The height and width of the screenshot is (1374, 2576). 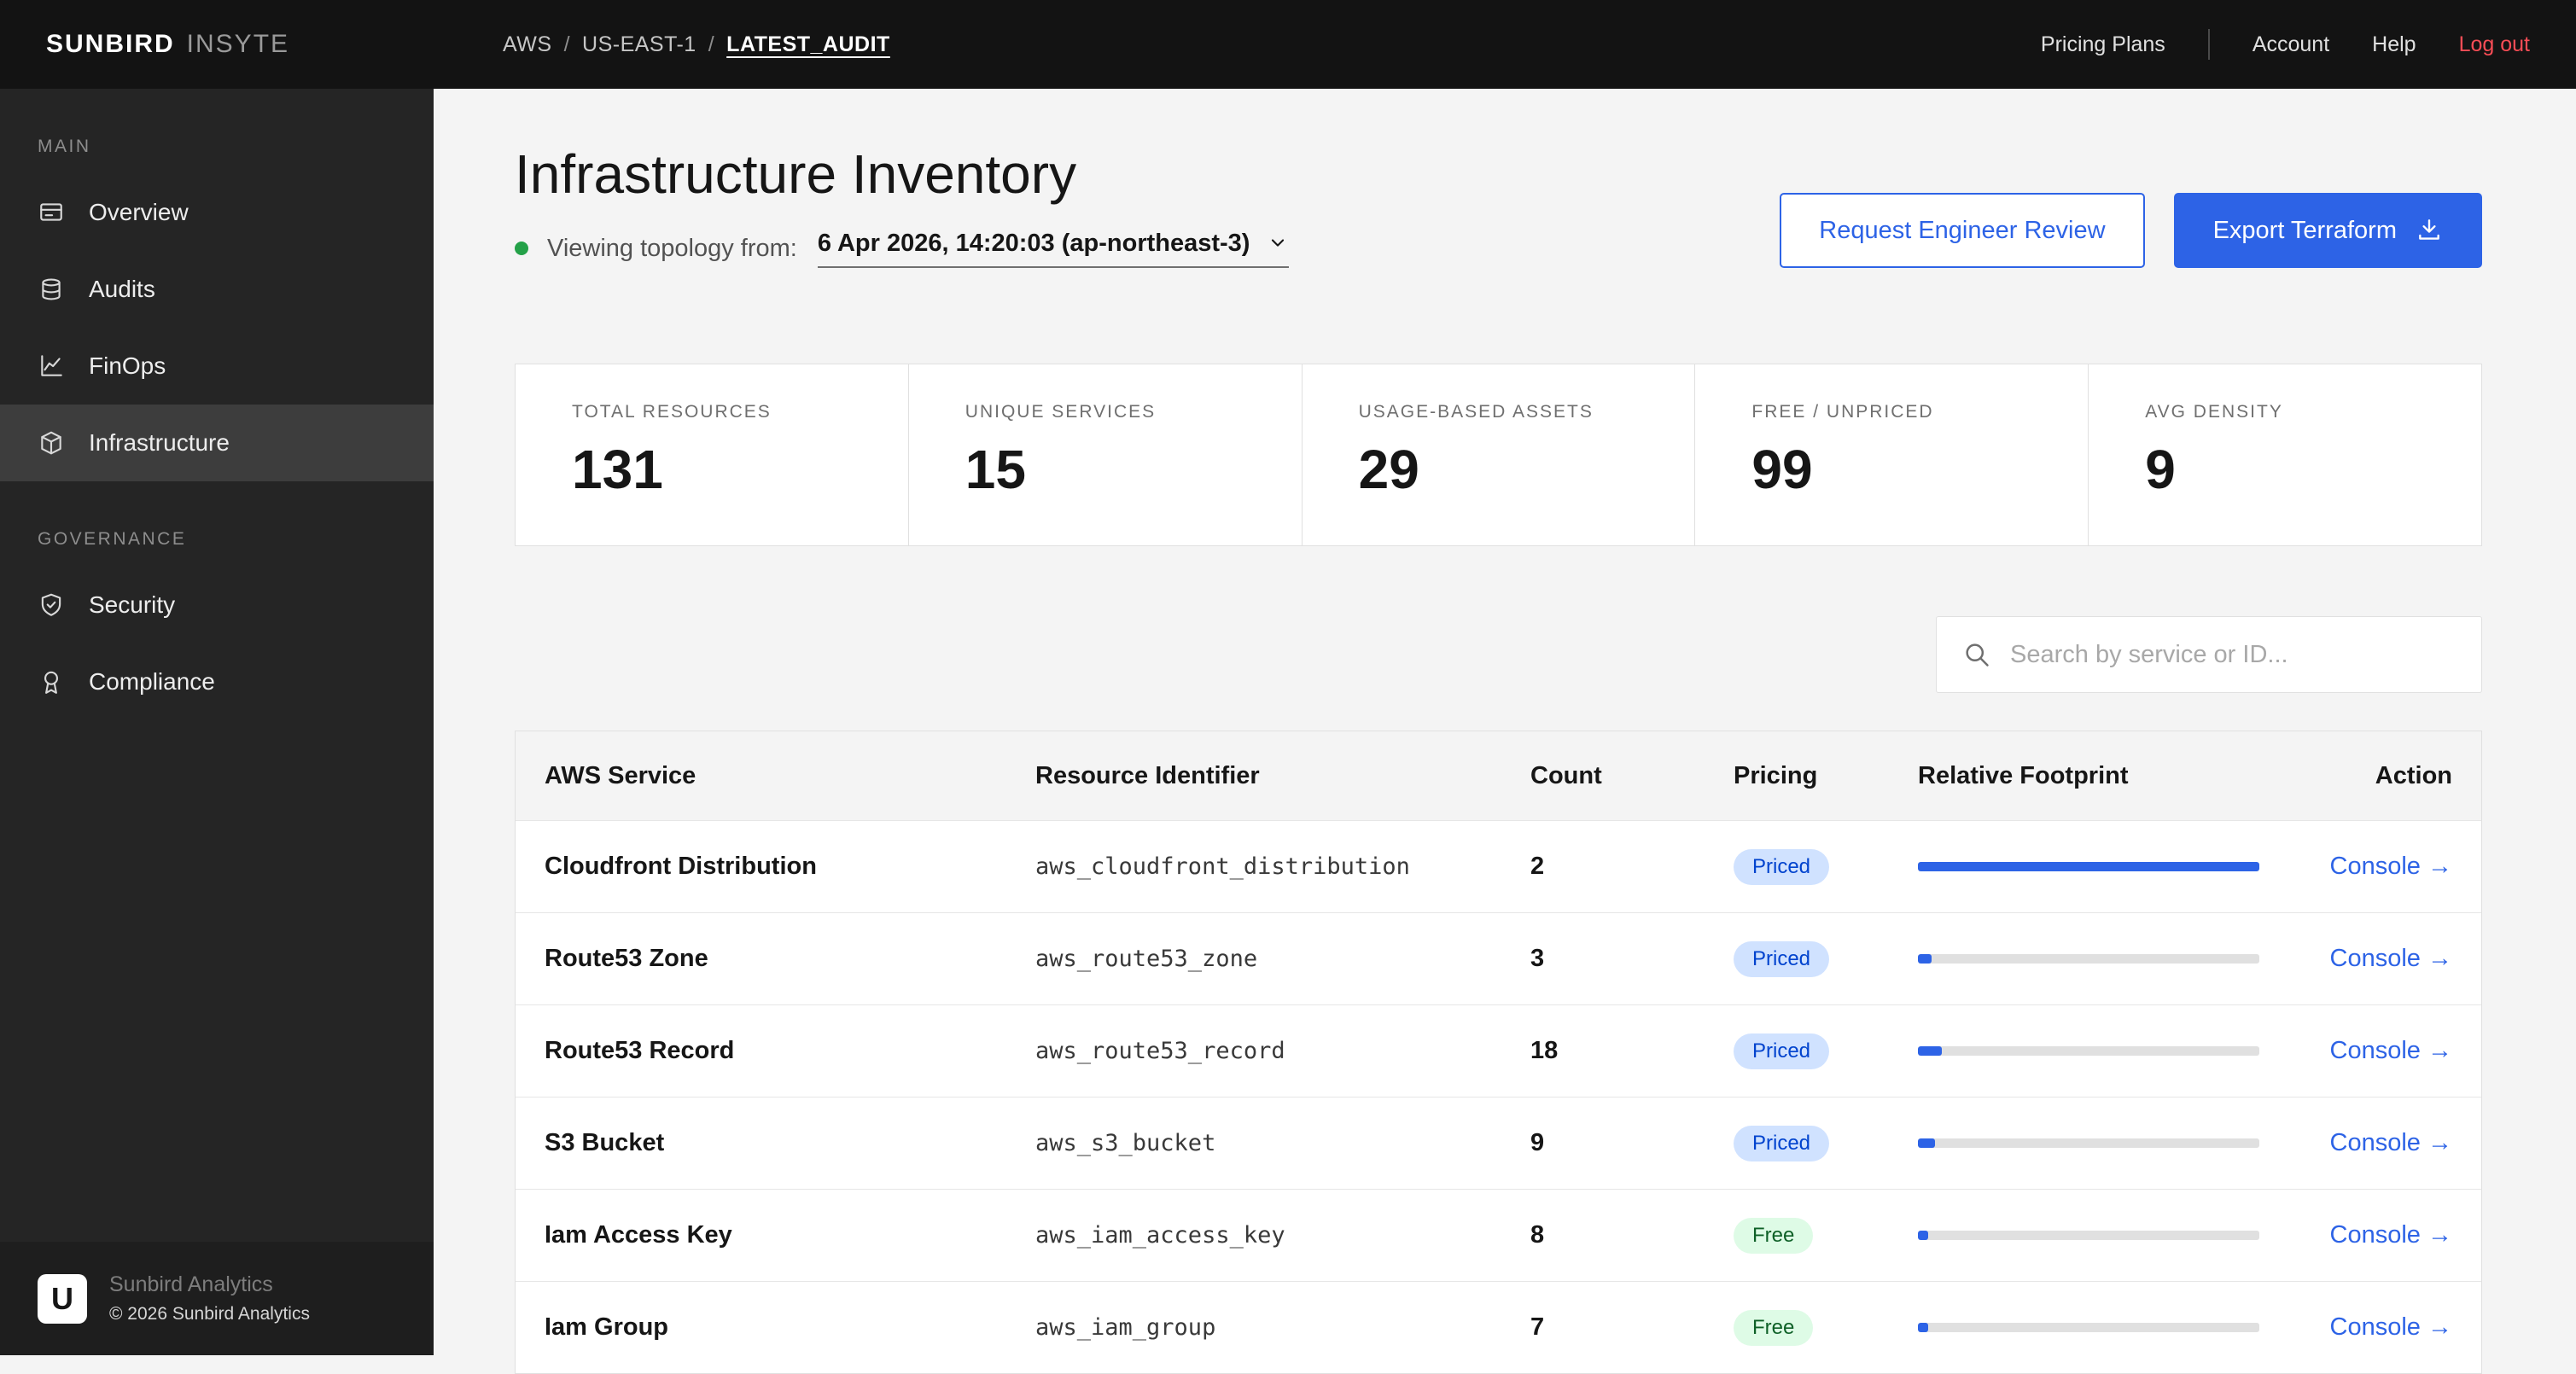 I want to click on nav-account: Account, so click(x=2291, y=45).